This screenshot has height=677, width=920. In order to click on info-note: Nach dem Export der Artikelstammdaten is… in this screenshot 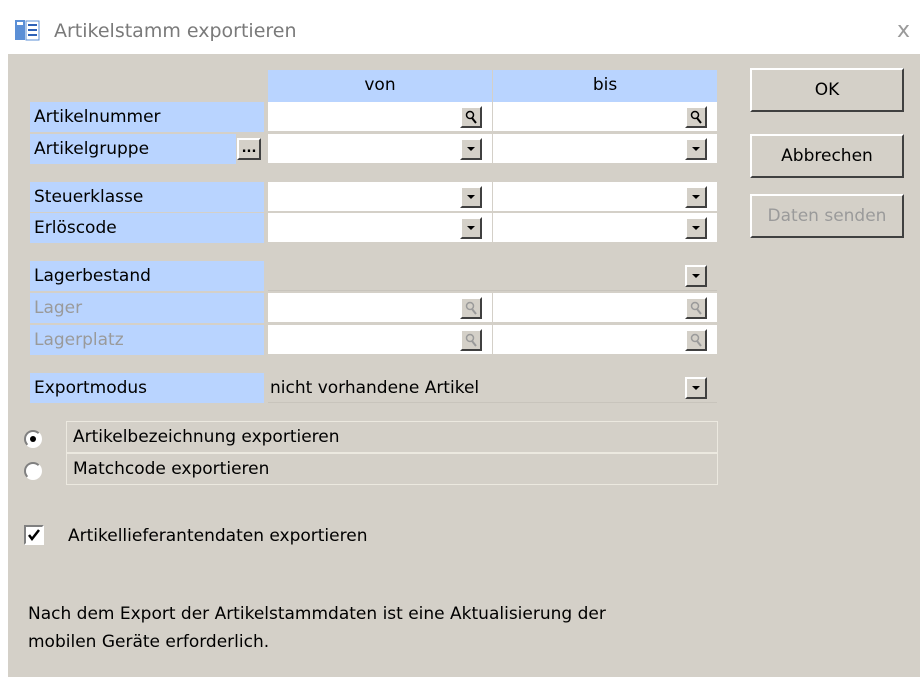, I will do `click(378, 628)`.